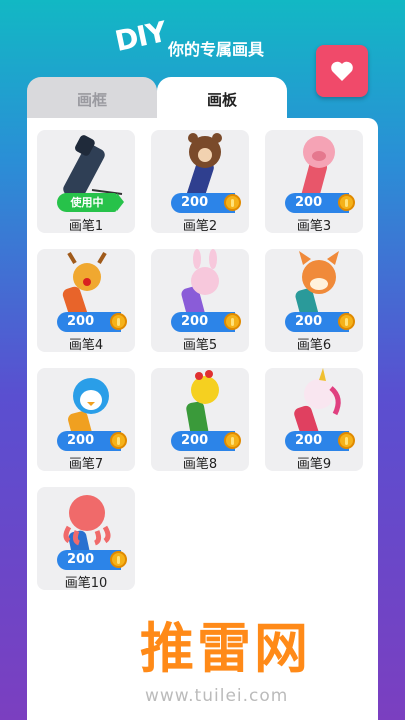  Describe the element at coordinates (200, 182) in the screenshot. I see `pen-card-2: 200 画笔2` at that location.